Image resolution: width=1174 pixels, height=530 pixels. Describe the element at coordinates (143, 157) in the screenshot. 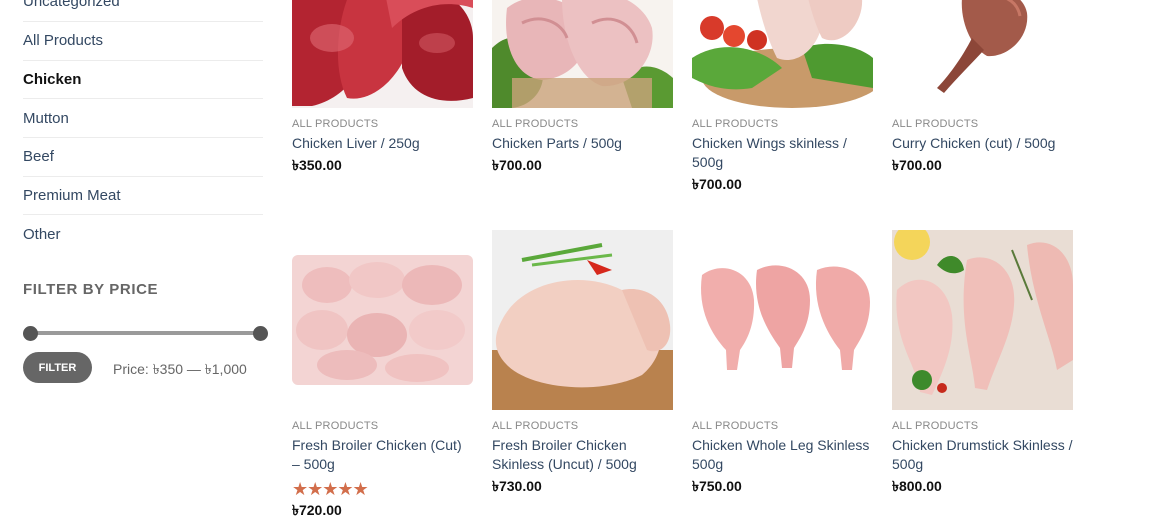

I see `category-beef: Beef` at that location.